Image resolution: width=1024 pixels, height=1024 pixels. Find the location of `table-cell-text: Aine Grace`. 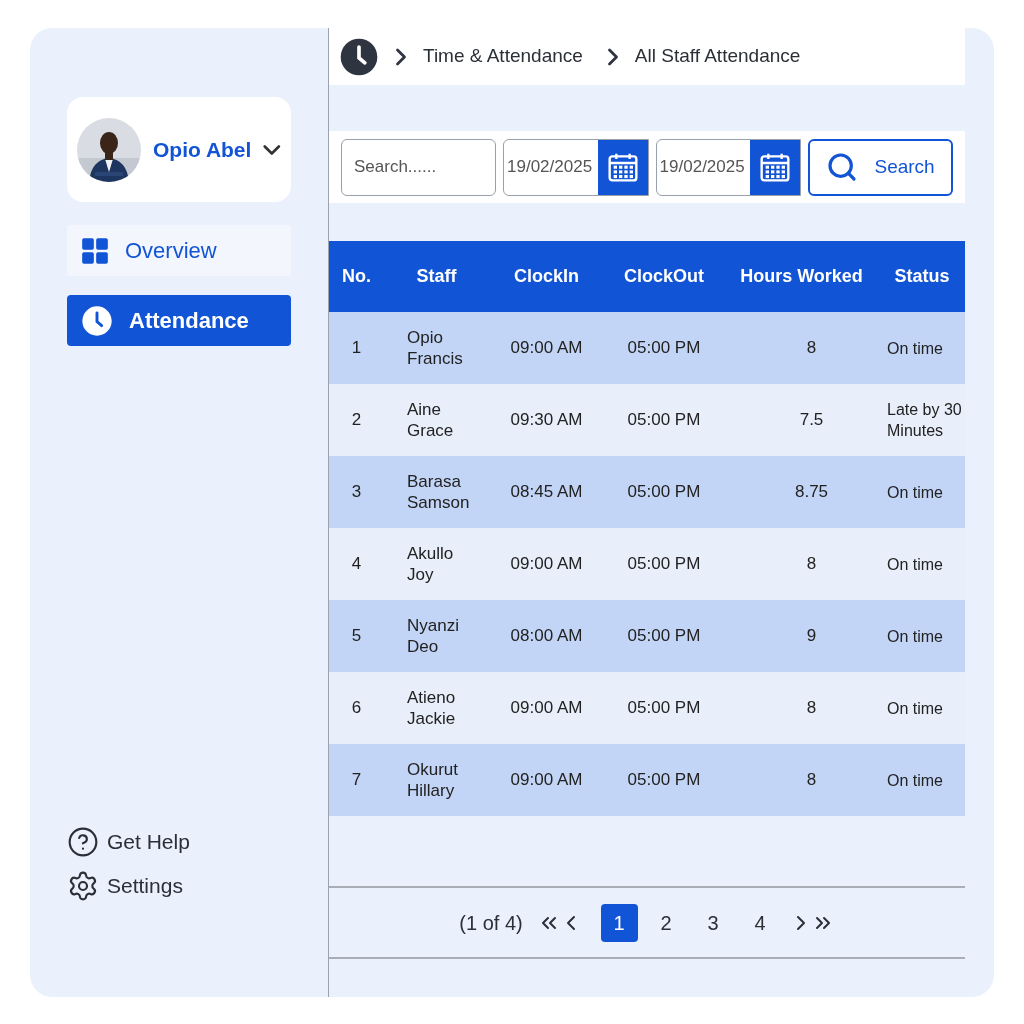

table-cell-text: Aine Grace is located at coordinates (430, 420).